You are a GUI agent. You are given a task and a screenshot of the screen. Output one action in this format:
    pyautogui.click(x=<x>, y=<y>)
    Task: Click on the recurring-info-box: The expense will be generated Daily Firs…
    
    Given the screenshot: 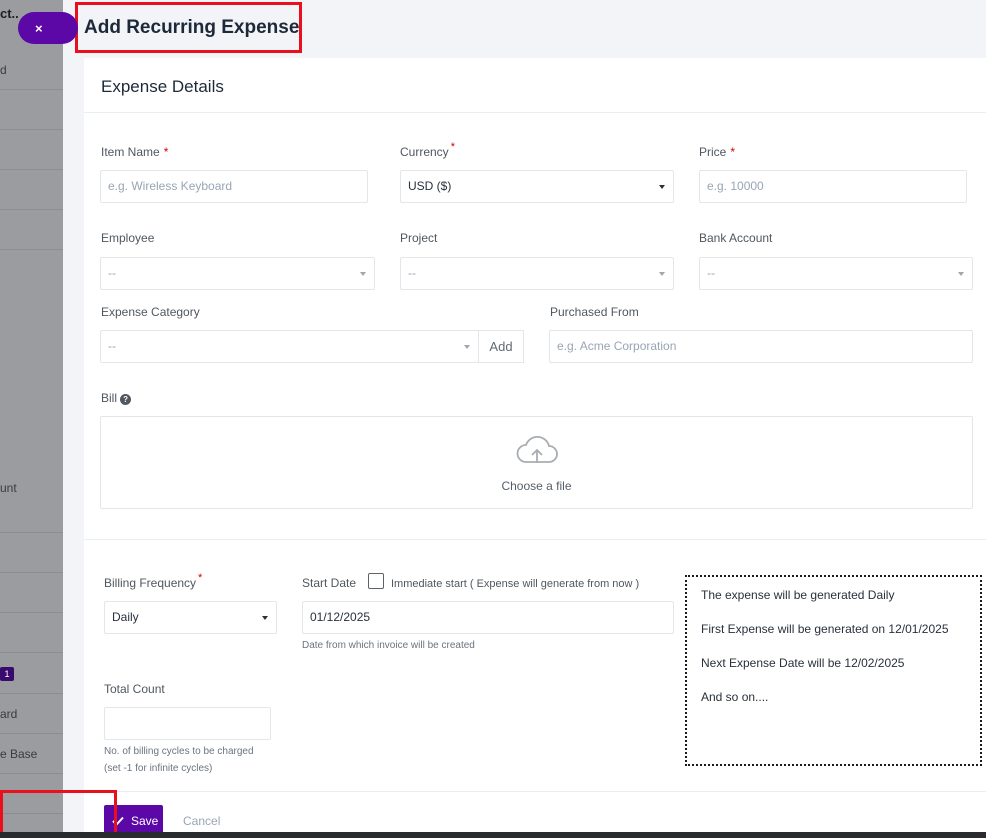 What is the action you would take?
    pyautogui.click(x=833, y=670)
    